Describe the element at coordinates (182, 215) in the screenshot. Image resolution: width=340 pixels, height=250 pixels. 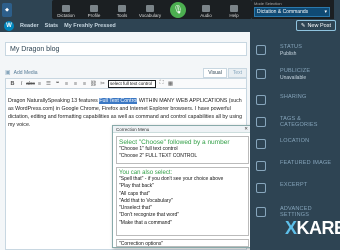
I see `option-dont-recognize: "Don't recognize that word"` at that location.